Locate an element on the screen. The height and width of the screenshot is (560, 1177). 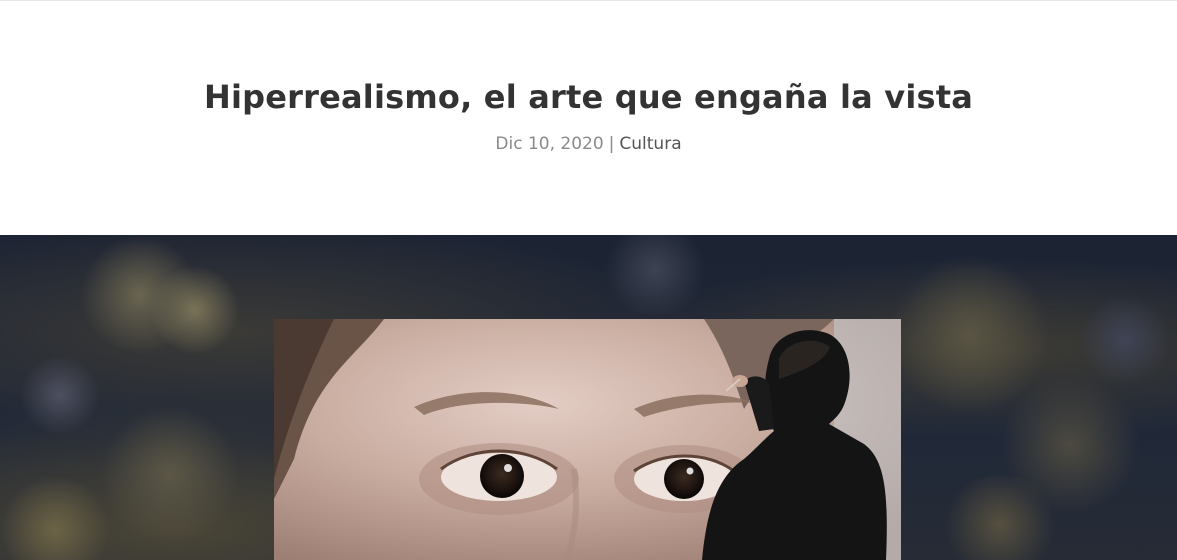
post-meta: Dic 10, 2020 | Cultura is located at coordinates (588, 144).